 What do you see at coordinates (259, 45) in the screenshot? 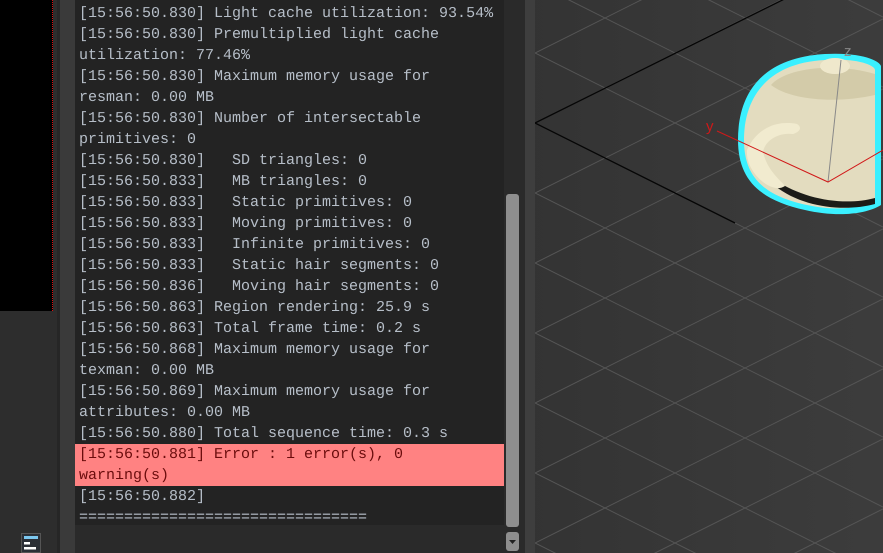
I see `log-line: [15:56:50.830] Premultiplied light cache utilization: 77.46%` at bounding box center [259, 45].